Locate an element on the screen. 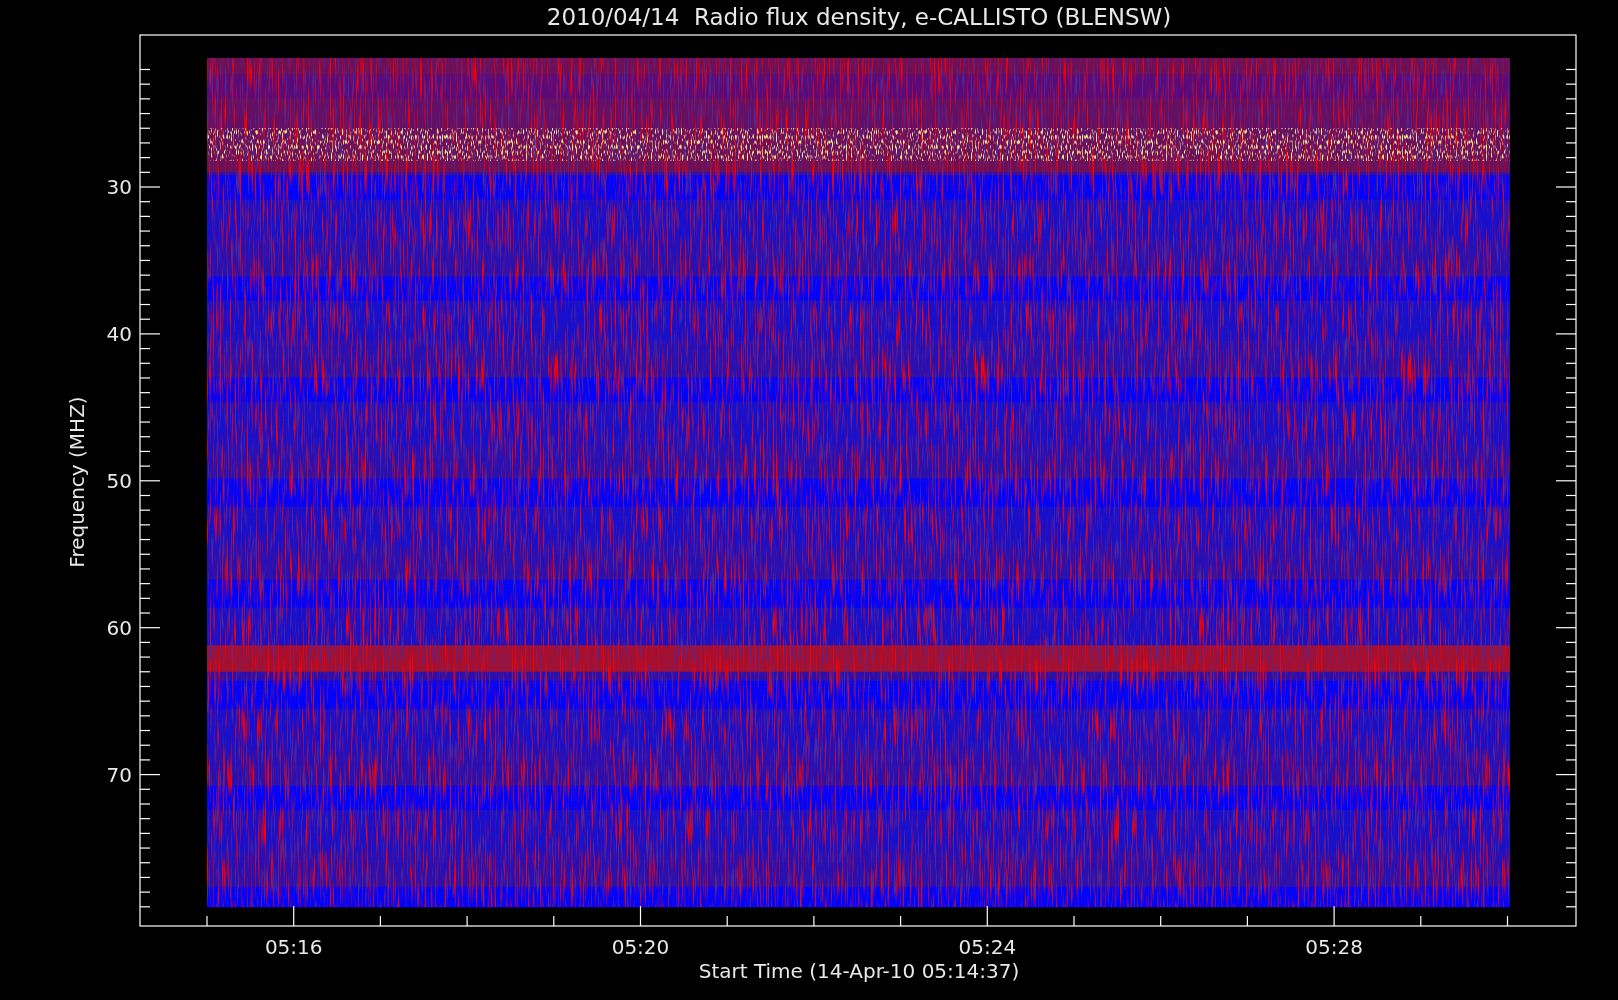 This screenshot has width=1618, height=1000. x-axis-label: Start Time (14-Apr-10 05:14:37) is located at coordinates (859, 971).